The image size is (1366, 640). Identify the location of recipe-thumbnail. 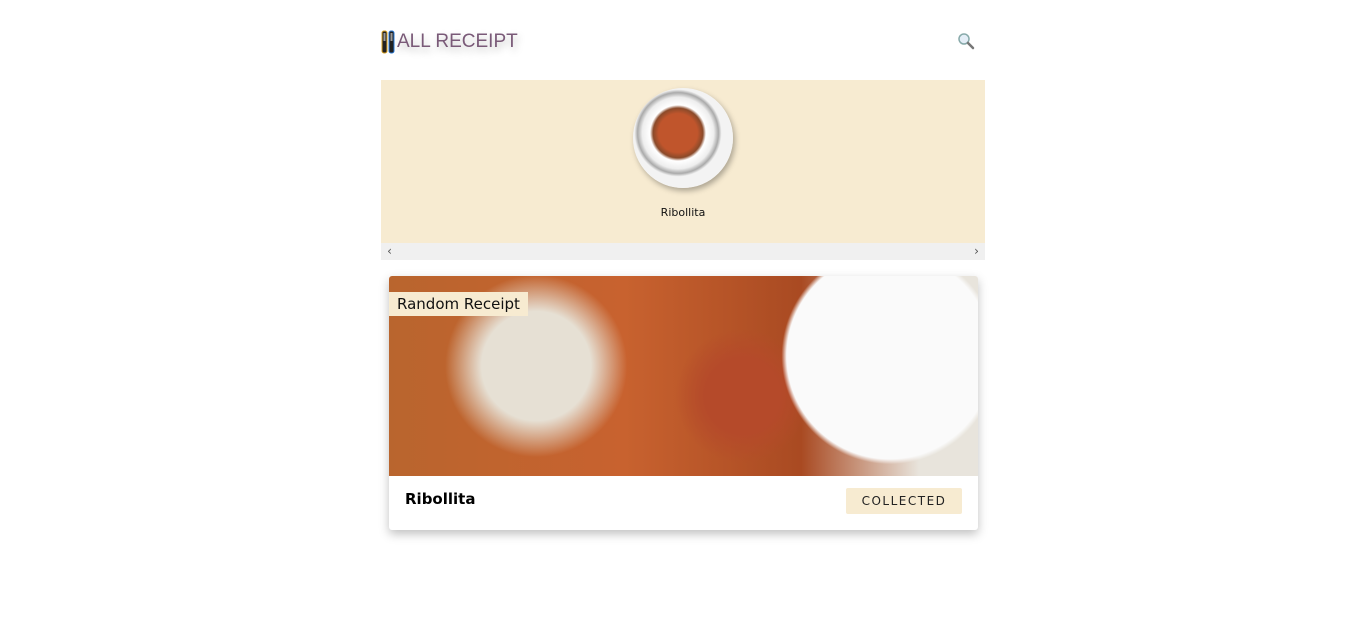
(683, 138).